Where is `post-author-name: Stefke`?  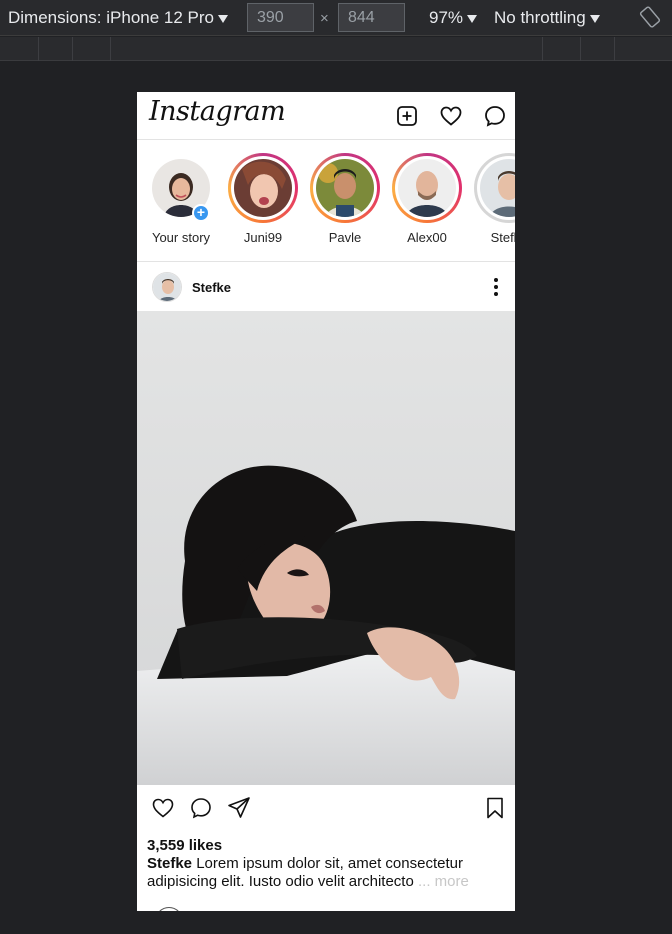 post-author-name: Stefke is located at coordinates (211, 287).